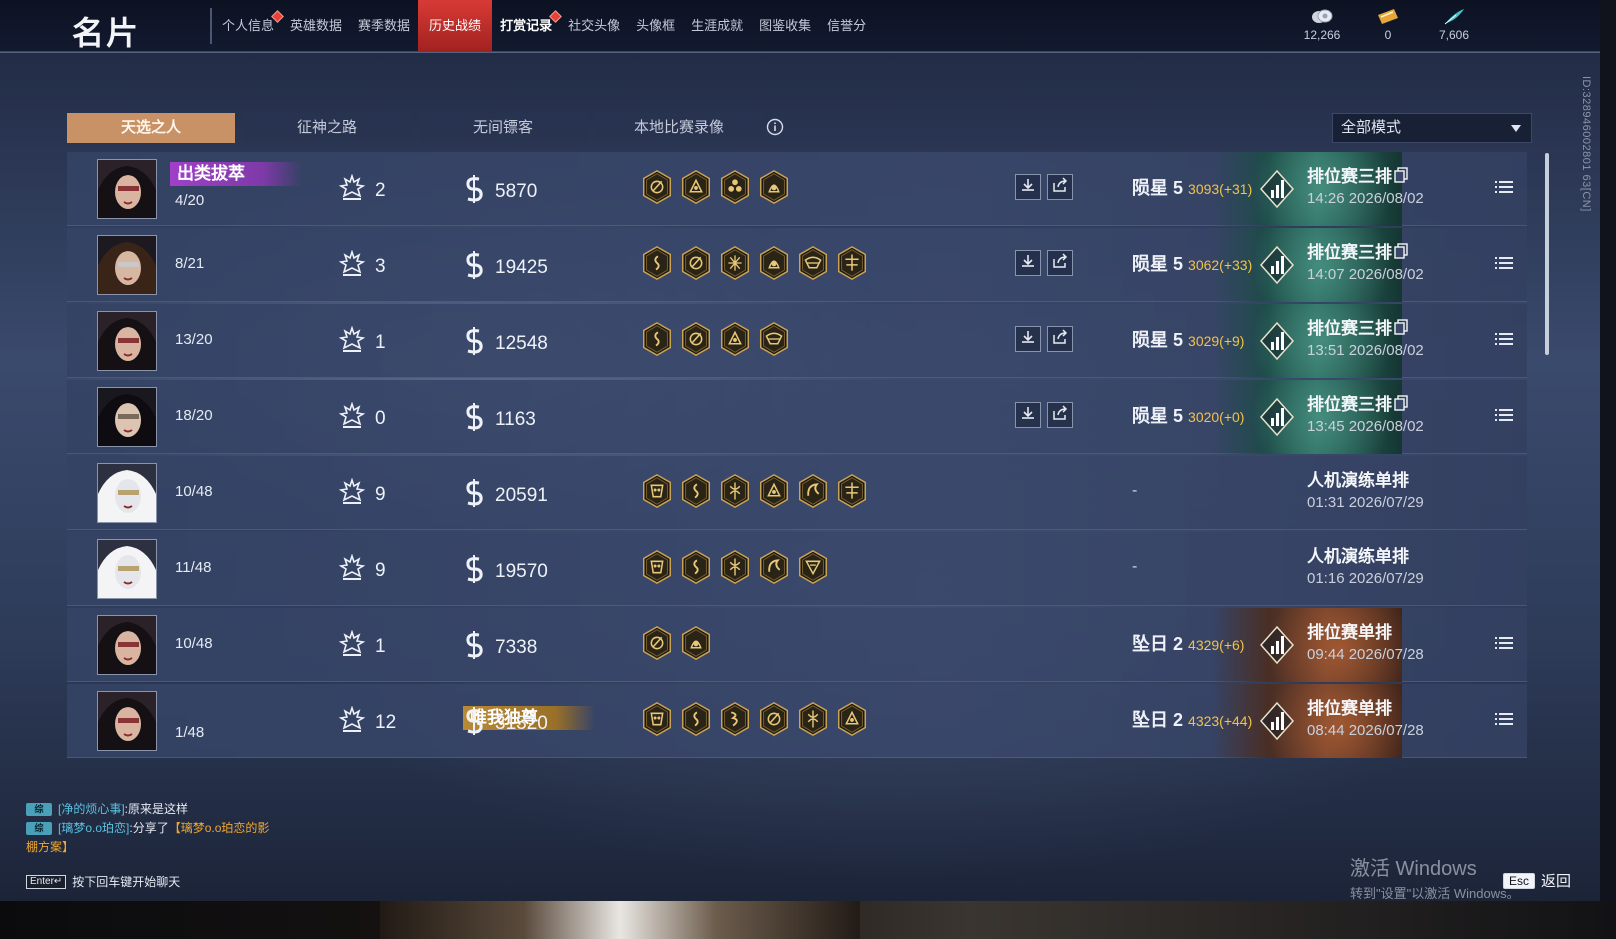 The width and height of the screenshot is (1616, 939). What do you see at coordinates (219, 828) in the screenshot?
I see `shared-link: 【璃梦o.o珀恋的影` at bounding box center [219, 828].